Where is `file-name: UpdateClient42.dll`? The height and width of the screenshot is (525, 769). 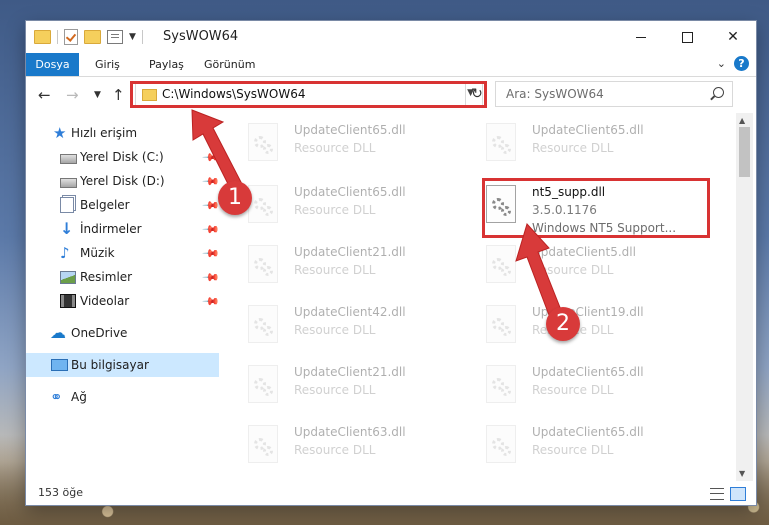 file-name: UpdateClient42.dll is located at coordinates (350, 312).